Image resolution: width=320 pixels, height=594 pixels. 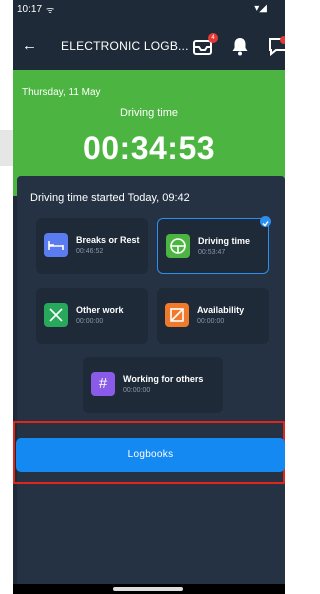 I want to click on left-margin, so click(x=6, y=297).